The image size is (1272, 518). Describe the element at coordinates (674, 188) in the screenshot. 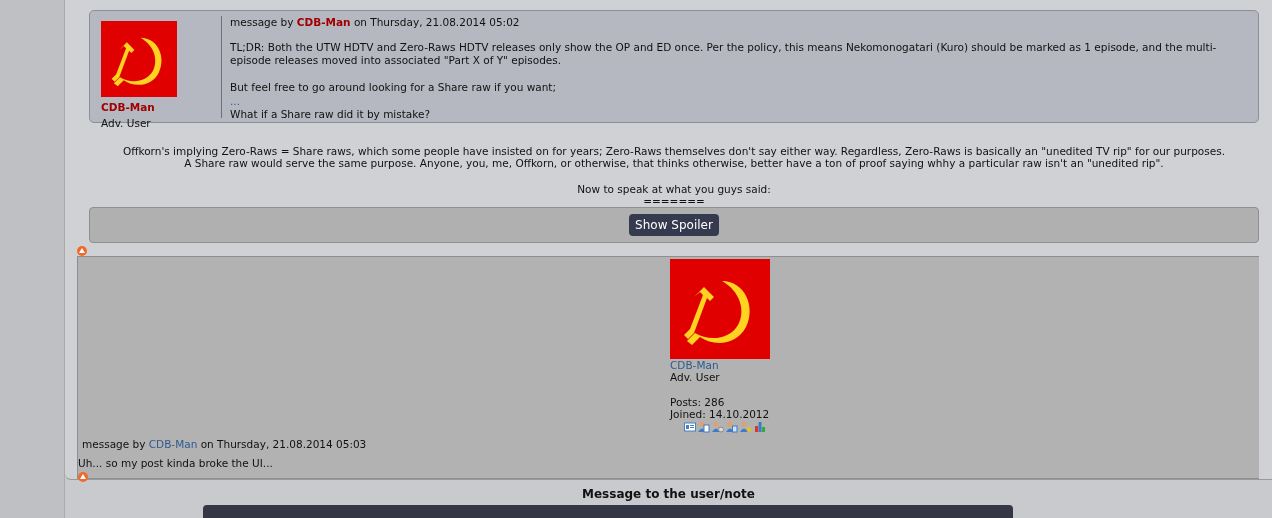

I see `message-text: Now to speak at what you guys said:` at that location.